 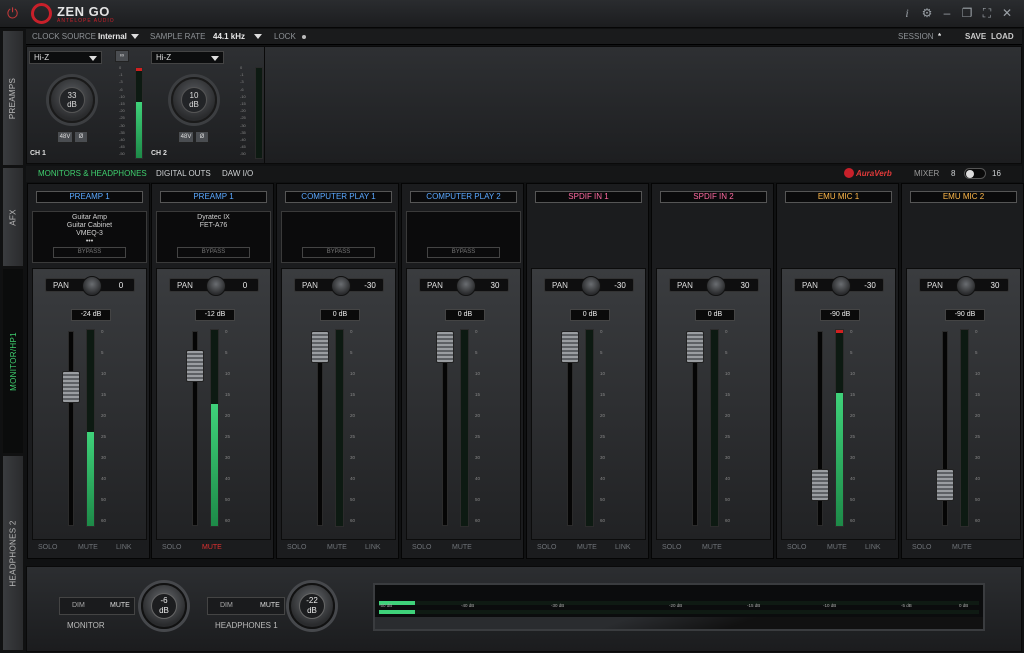 What do you see at coordinates (65, 57) in the screenshot?
I see `ch1-input-select: Hi-Z` at bounding box center [65, 57].